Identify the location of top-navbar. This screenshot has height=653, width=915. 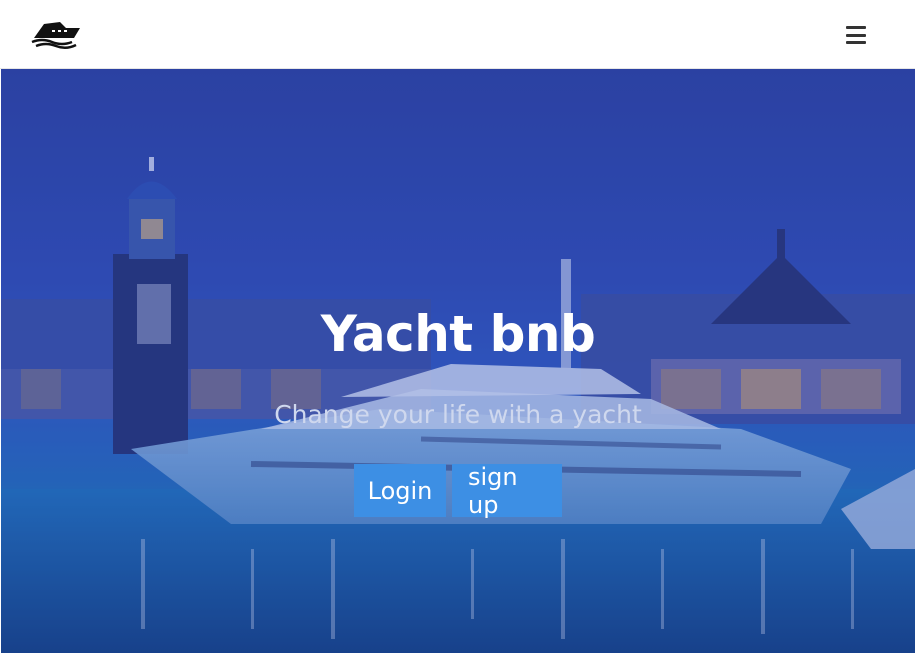
(457, 34).